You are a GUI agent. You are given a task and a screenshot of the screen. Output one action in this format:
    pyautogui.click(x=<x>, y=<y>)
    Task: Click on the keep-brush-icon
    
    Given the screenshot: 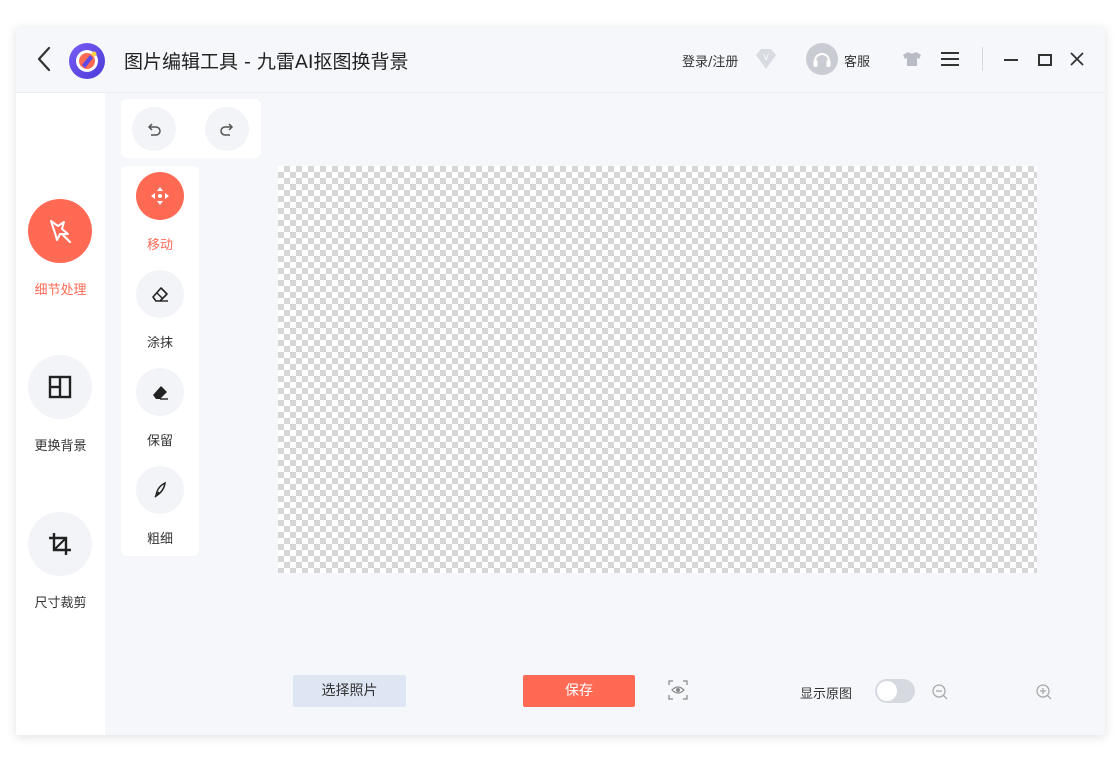 What is the action you would take?
    pyautogui.click(x=160, y=393)
    